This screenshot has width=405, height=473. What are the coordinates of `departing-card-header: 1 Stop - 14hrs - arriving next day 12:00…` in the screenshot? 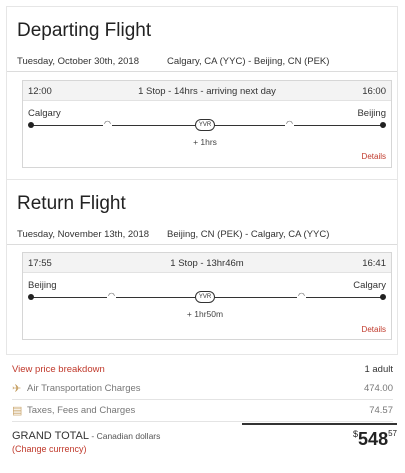 It's located at (207, 91).